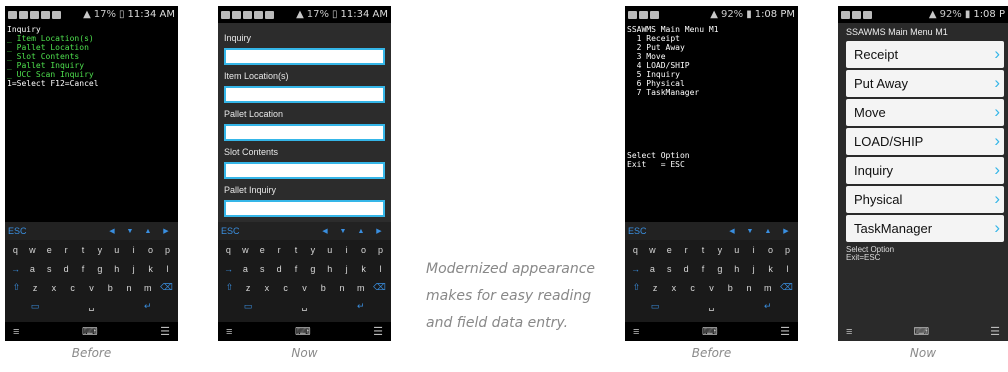 This screenshot has width=1008, height=372. I want to click on menu-item-button: Receipt ›, so click(925, 54).